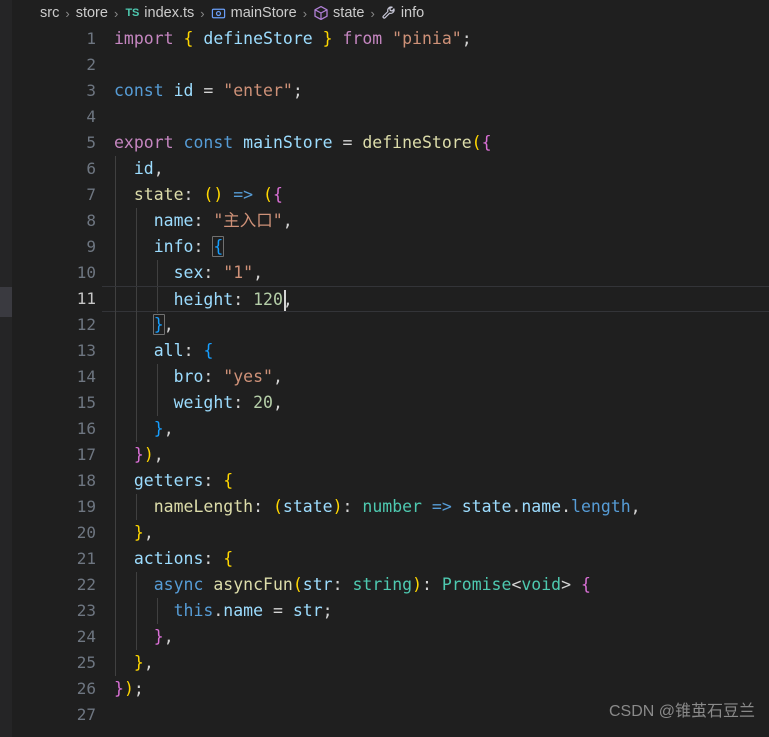 The height and width of the screenshot is (737, 769). I want to click on line-content: export const mainStore = defineStore({, so click(432, 143).